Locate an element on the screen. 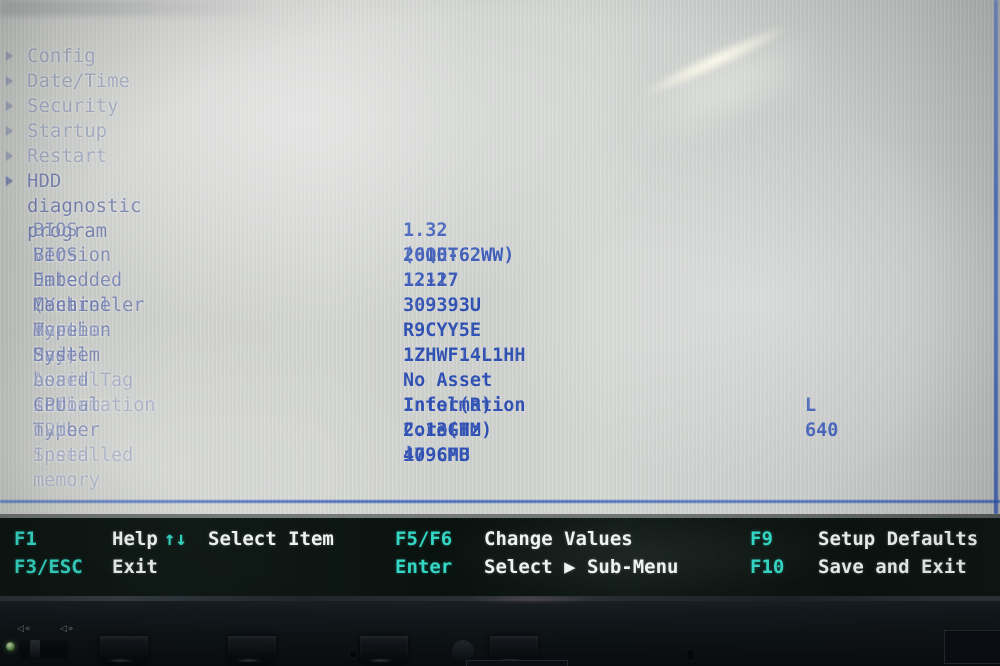 The image size is (1000, 666). info-value: 4096MB is located at coordinates (436, 455).